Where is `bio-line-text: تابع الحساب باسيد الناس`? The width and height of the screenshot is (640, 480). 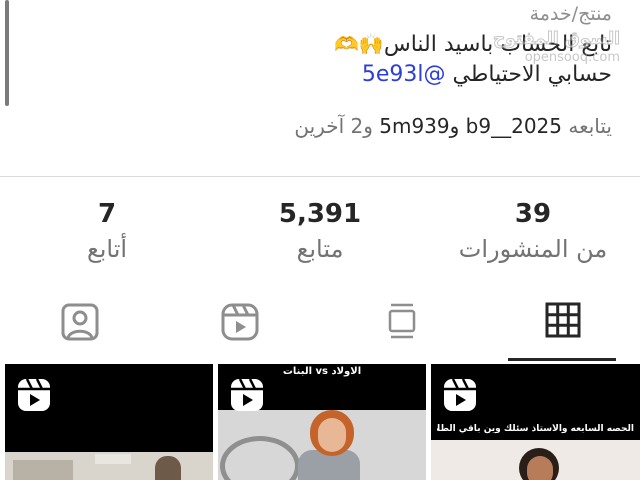 bio-line-text: تابع الحساب باسيد الناس is located at coordinates (497, 44).